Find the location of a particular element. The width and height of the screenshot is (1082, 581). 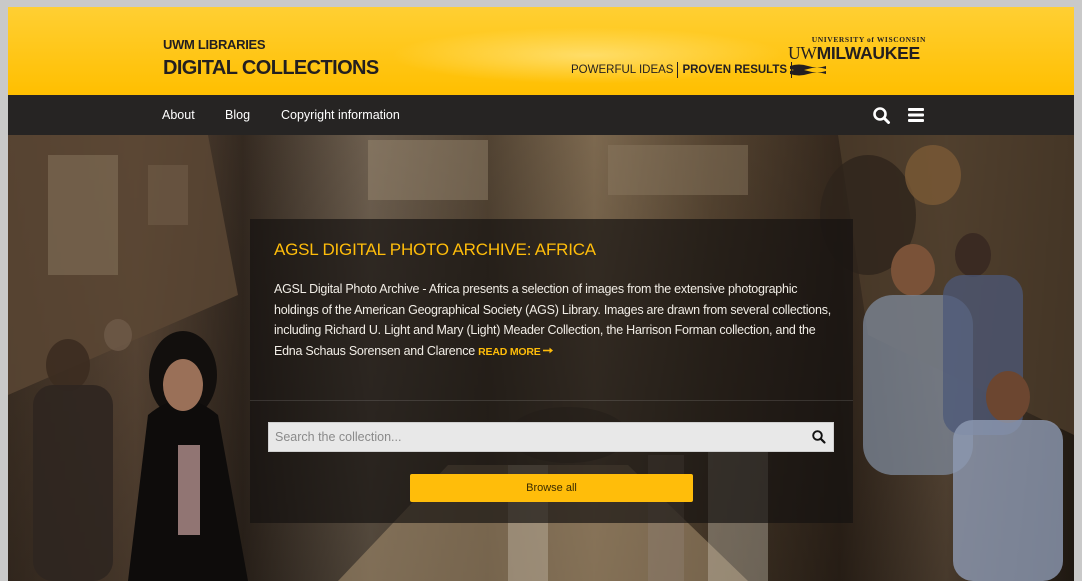

tagline: POWERFUL IDEAS PROVEN RESULTS is located at coordinates (683, 70).